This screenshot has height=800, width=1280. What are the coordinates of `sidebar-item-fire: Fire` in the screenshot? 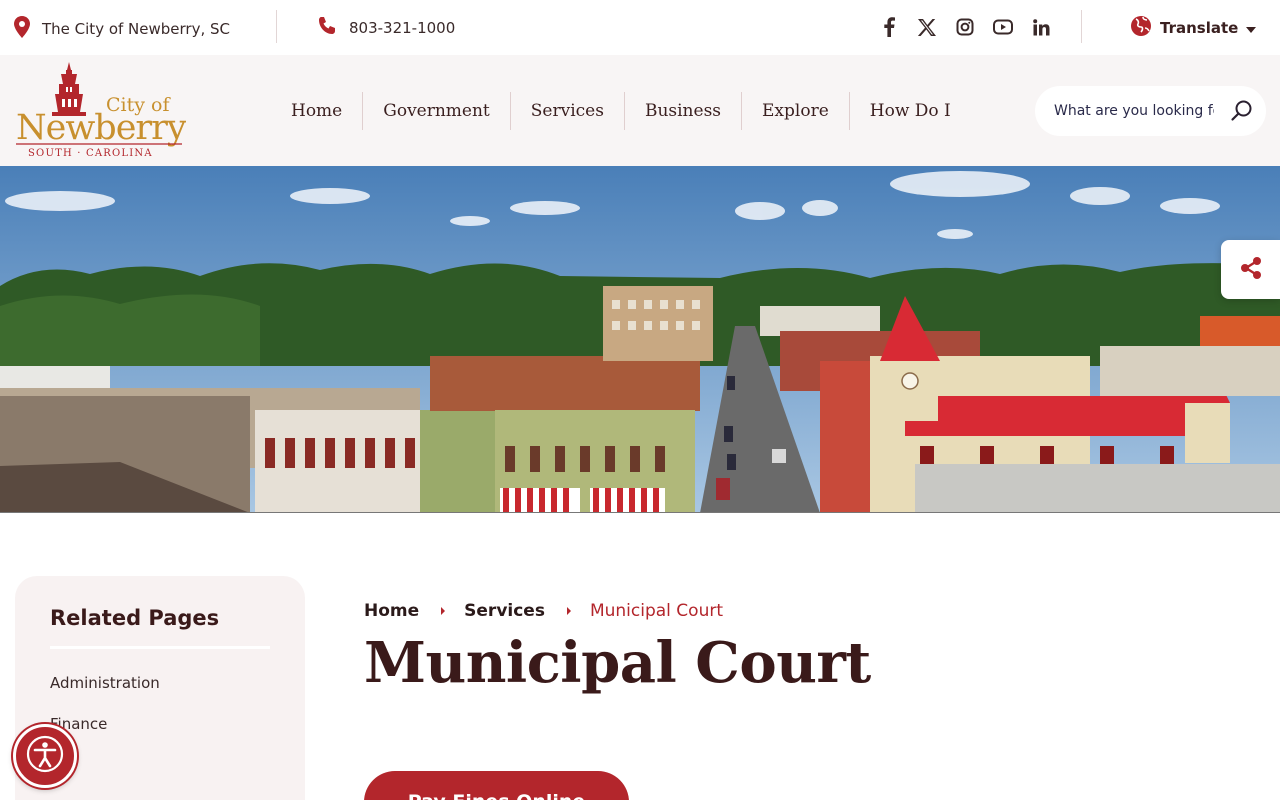 It's located at (160, 765).